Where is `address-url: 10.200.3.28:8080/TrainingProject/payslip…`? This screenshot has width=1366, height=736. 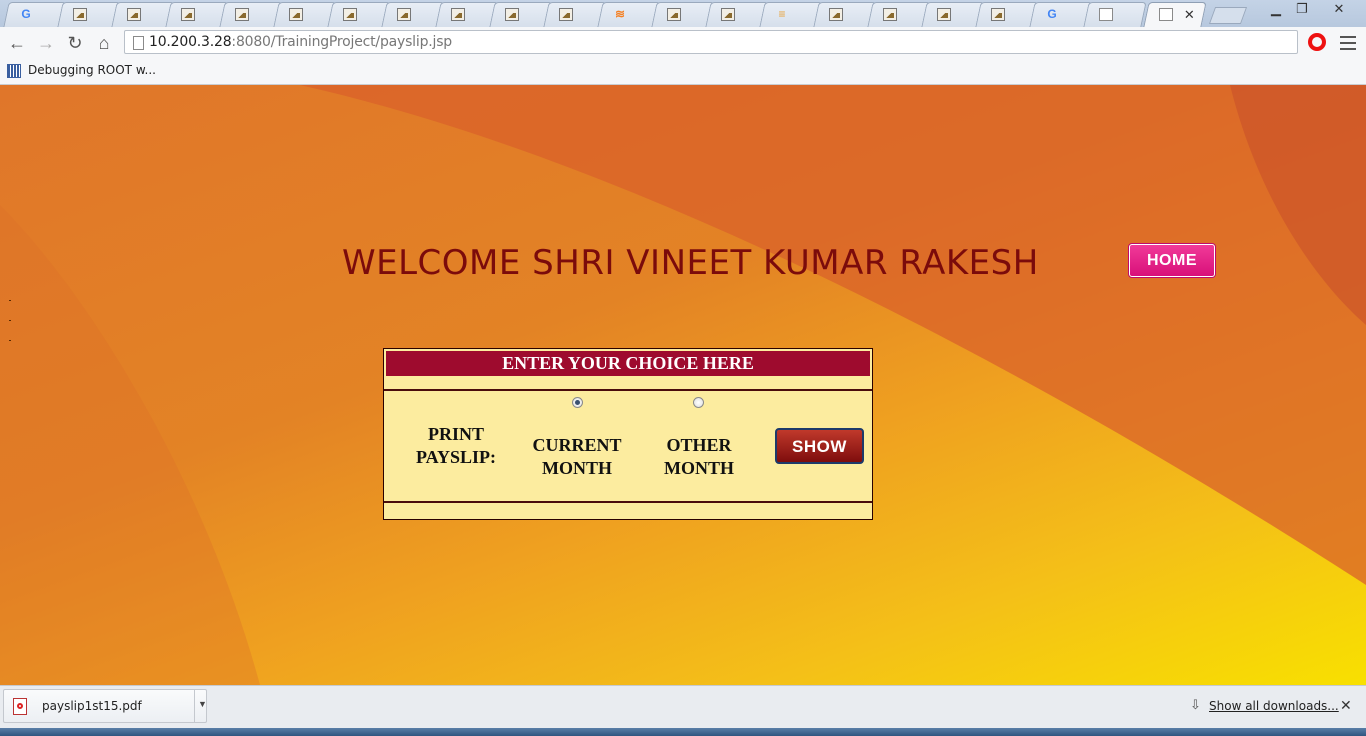 address-url: 10.200.3.28:8080/TrainingProject/payslip… is located at coordinates (300, 42).